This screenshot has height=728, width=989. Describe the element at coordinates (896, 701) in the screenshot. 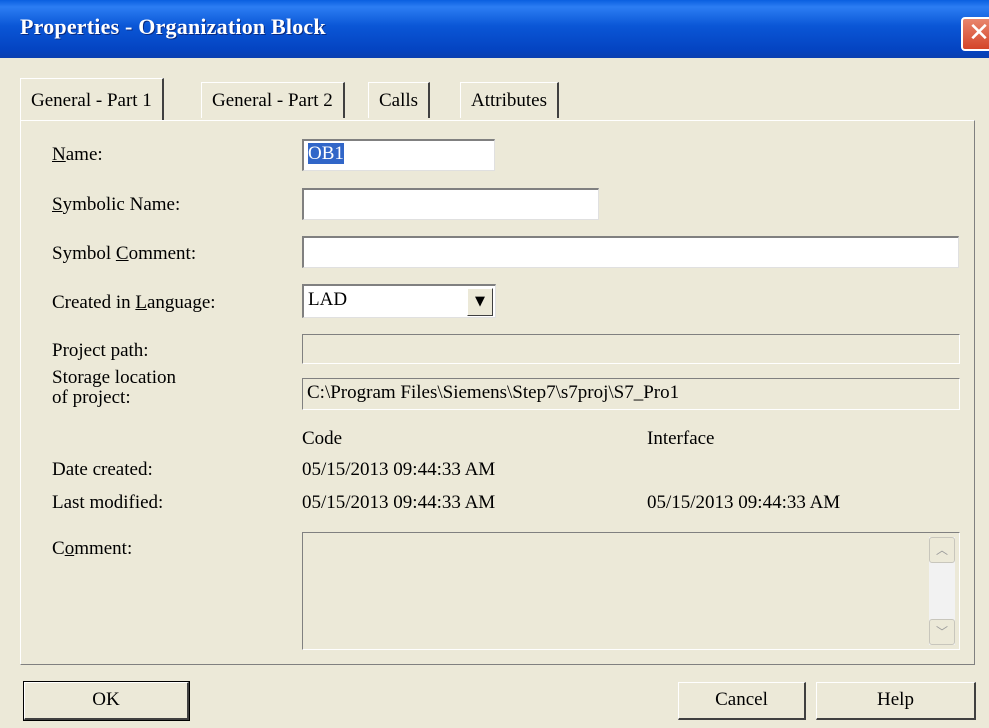

I see `help-button: Help` at that location.